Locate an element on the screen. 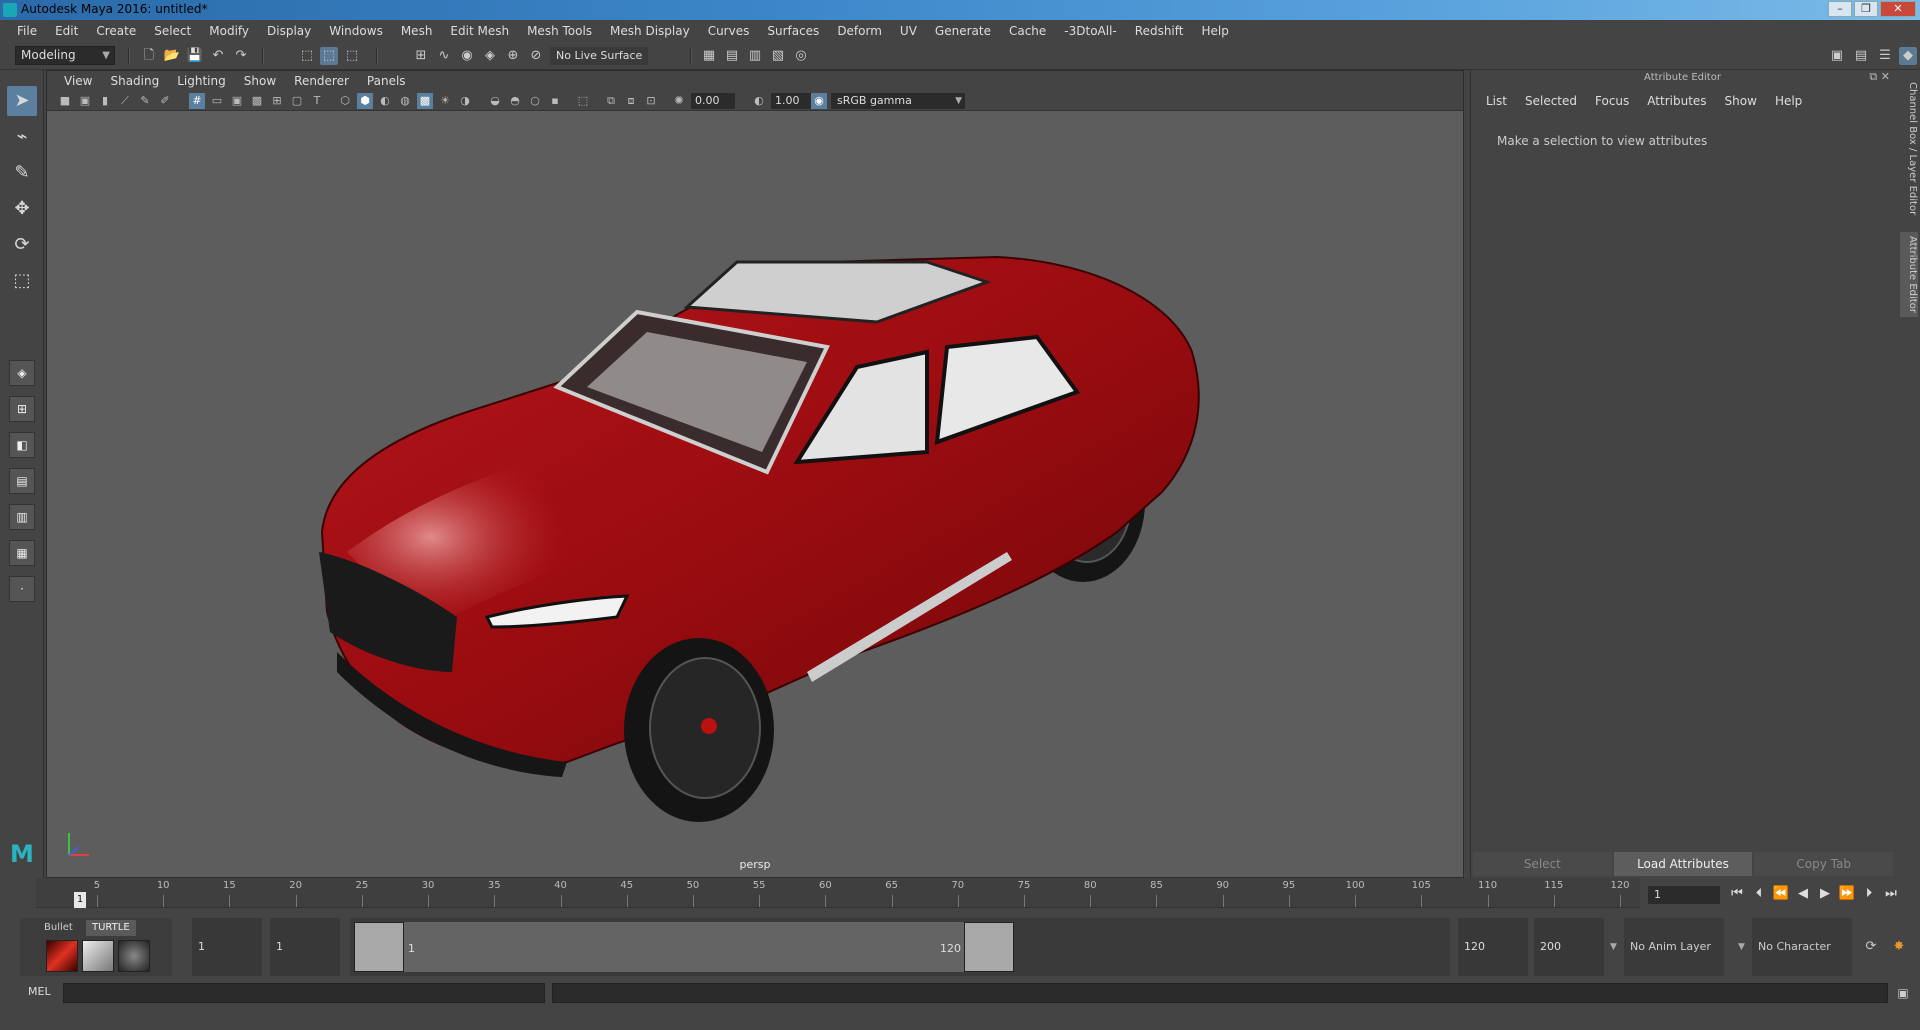 The height and width of the screenshot is (1030, 1920). render-view-icon: ▧ is located at coordinates (778, 56).